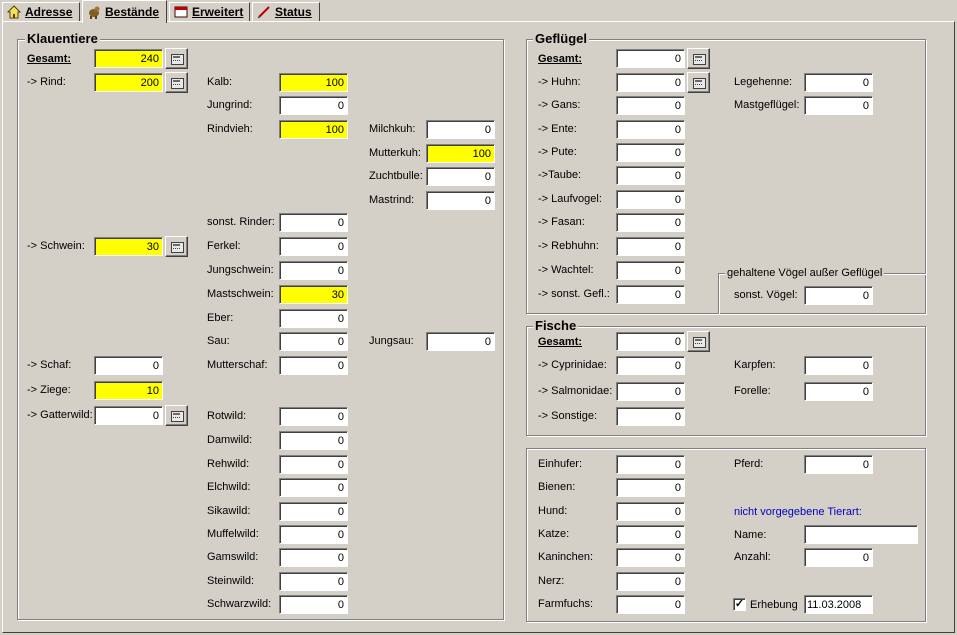 Image resolution: width=957 pixels, height=635 pixels. I want to click on mastgefluegel-label: Mastgeflügel:, so click(767, 105).